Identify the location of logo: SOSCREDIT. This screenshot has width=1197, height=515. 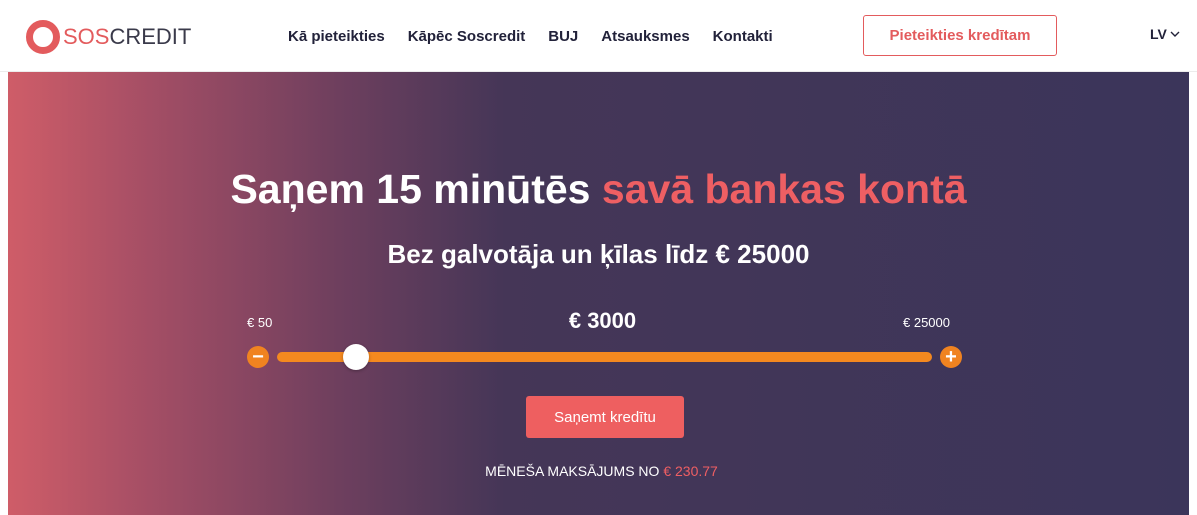
(108, 37).